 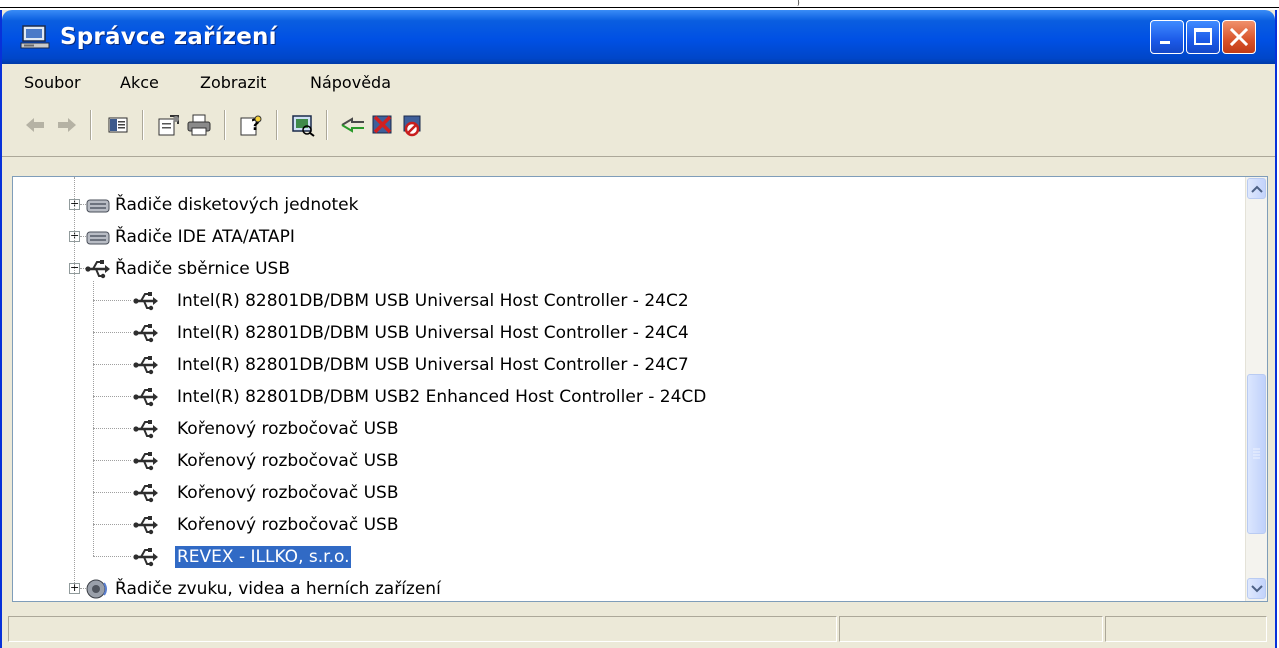 What do you see at coordinates (628, 269) in the screenshot?
I see `tree-category: − Řadiče sběrnice USB` at bounding box center [628, 269].